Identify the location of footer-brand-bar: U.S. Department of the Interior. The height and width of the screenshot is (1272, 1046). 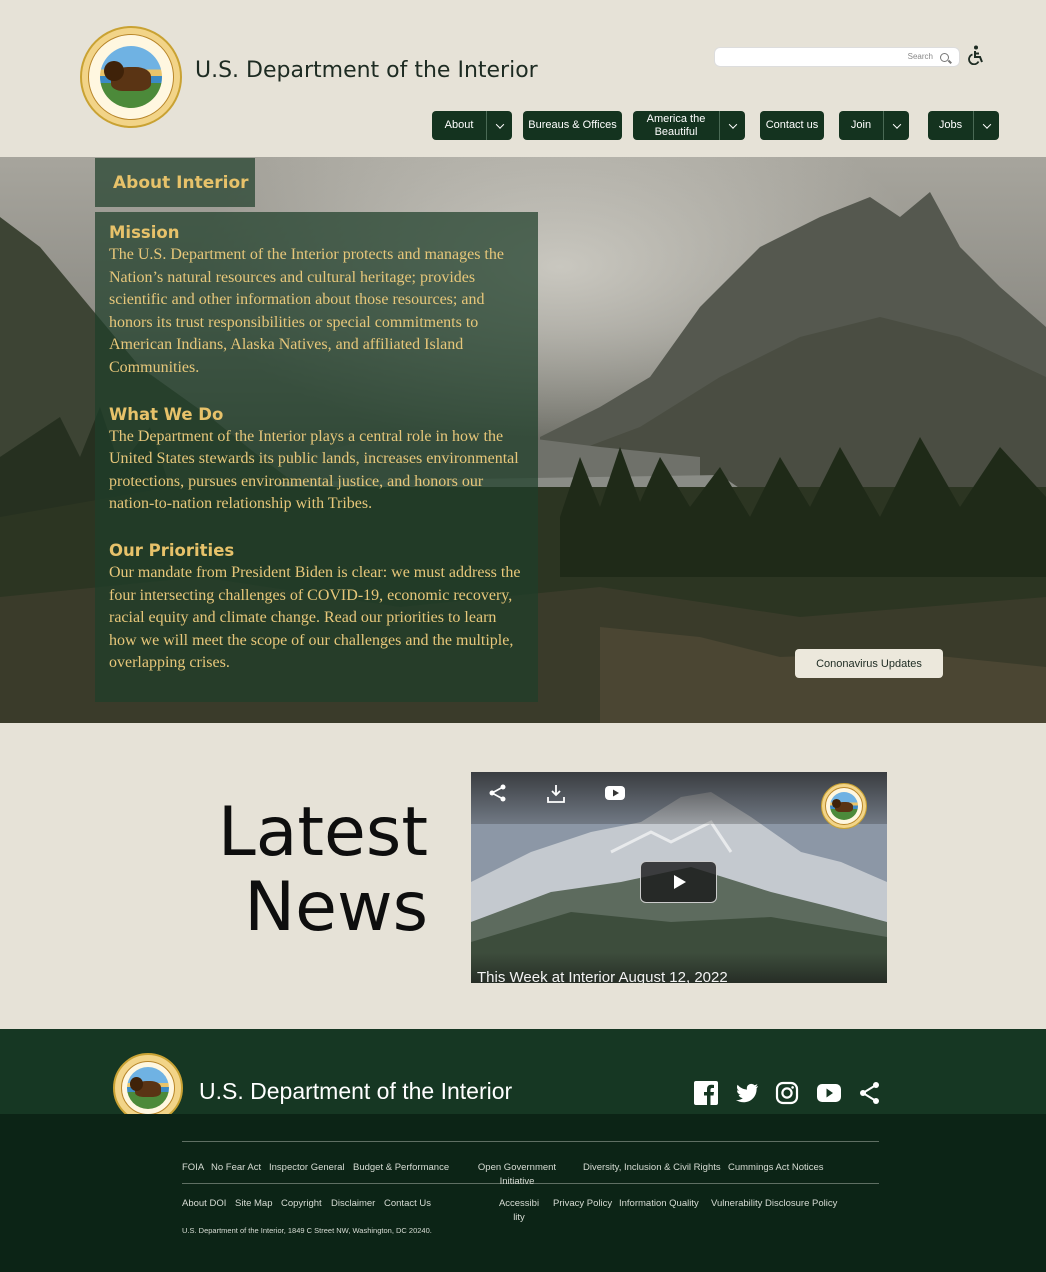
(523, 1076).